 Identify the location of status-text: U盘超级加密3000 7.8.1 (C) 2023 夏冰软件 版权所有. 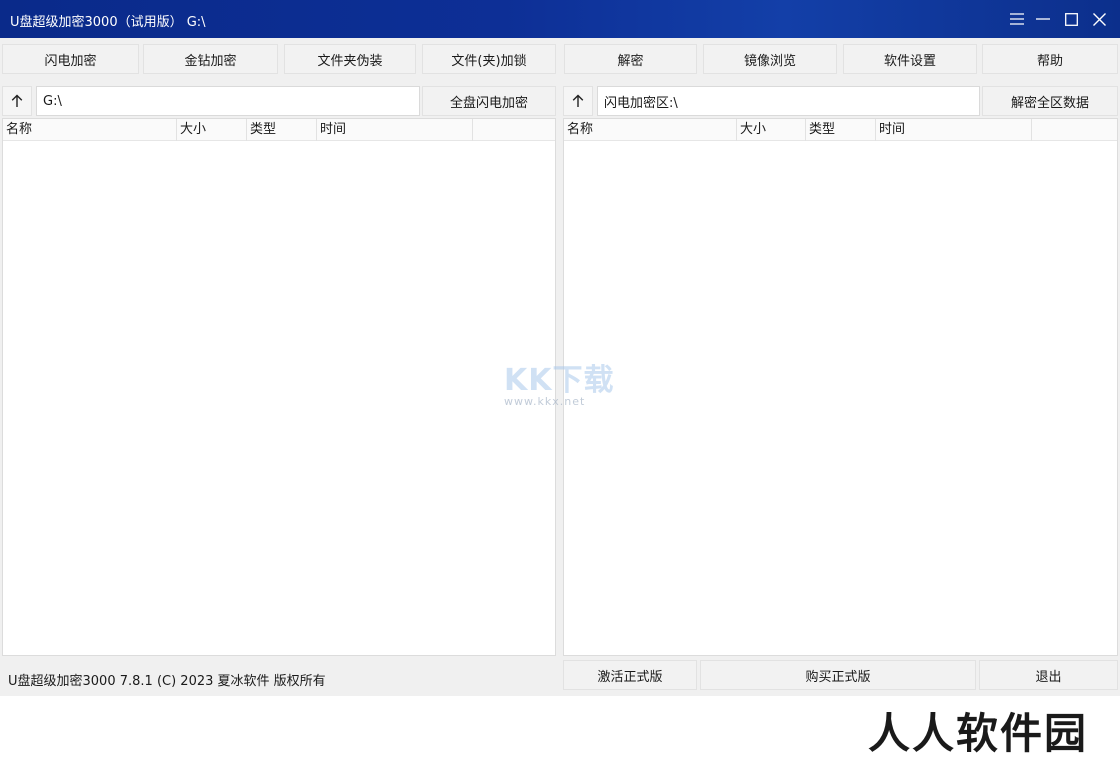
(167, 681).